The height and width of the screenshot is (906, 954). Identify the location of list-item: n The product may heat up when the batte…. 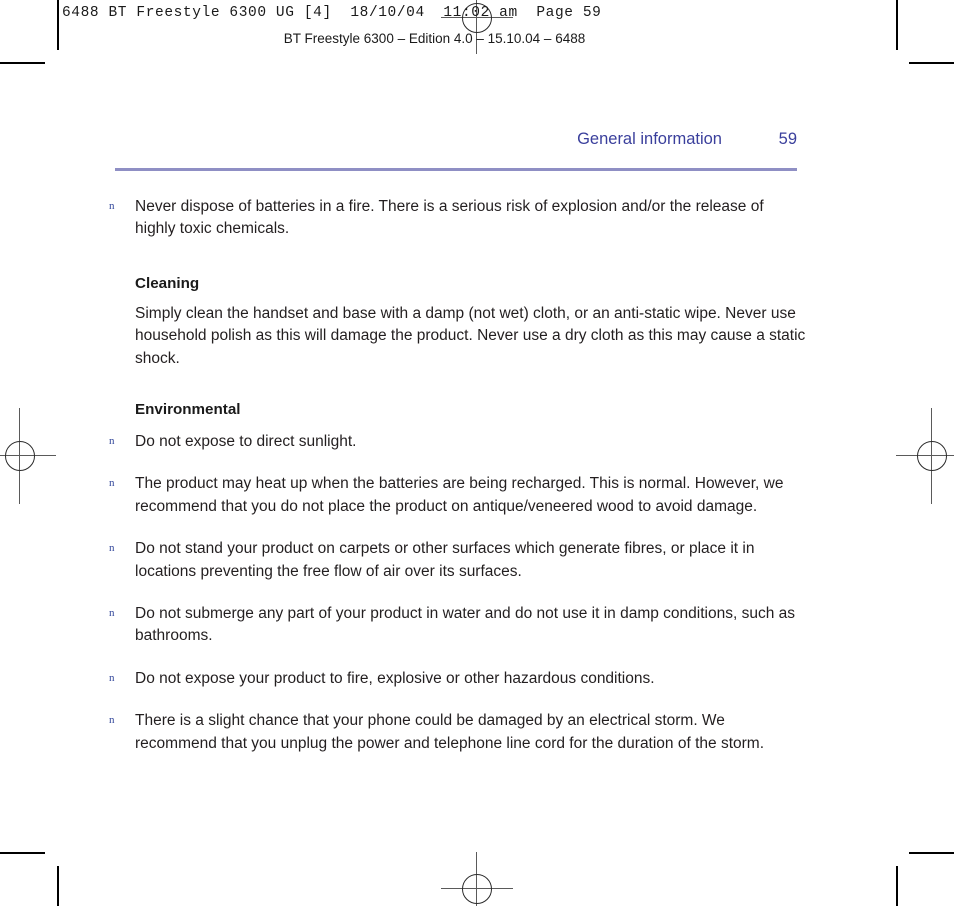
(456, 495).